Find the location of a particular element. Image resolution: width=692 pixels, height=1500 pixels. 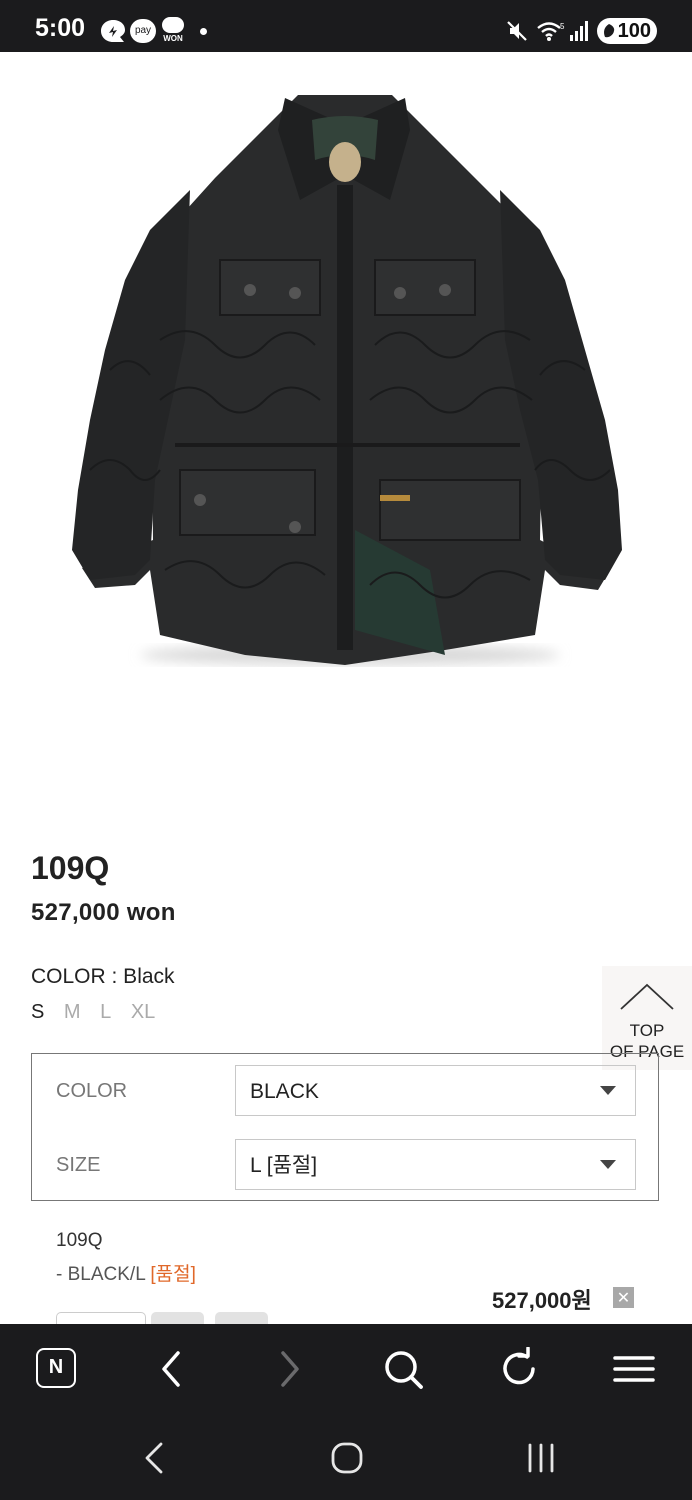

nav-recents-icon is located at coordinates (541, 1458).